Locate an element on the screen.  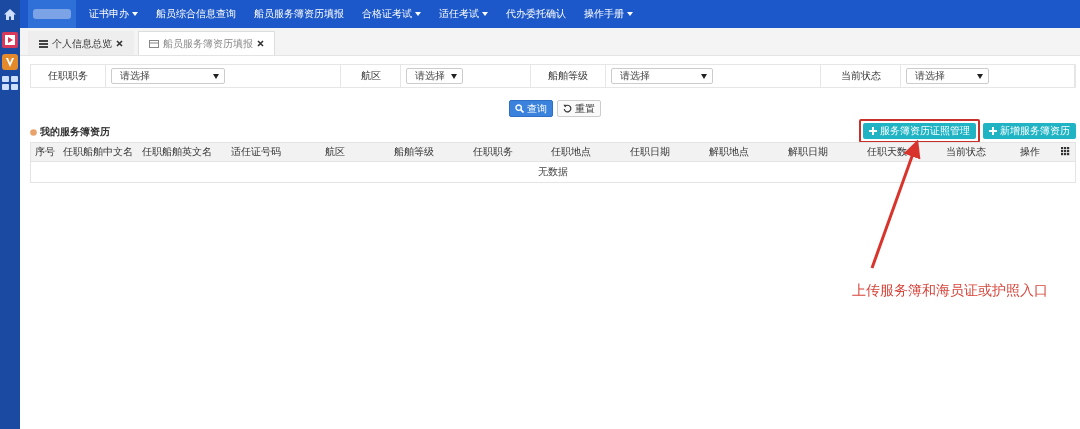
column-header: 任职职务 is located at coordinates (492, 152).